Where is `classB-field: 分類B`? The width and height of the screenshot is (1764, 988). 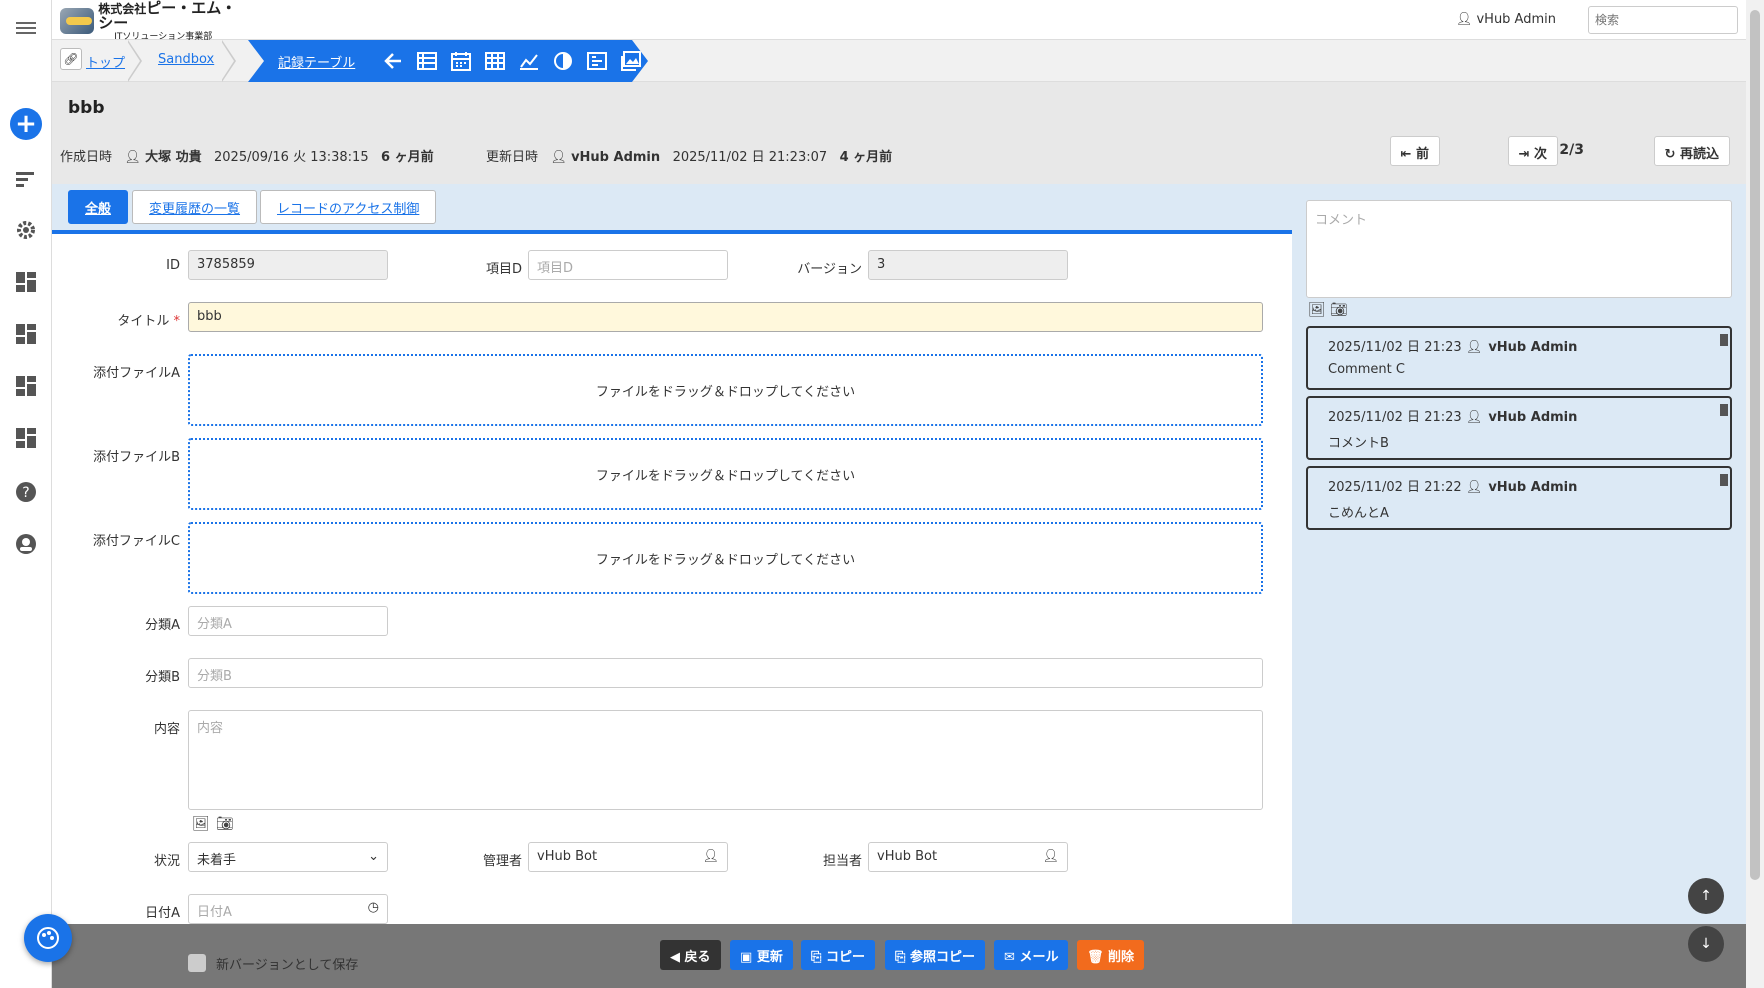 classB-field: 分類B is located at coordinates (725, 673).